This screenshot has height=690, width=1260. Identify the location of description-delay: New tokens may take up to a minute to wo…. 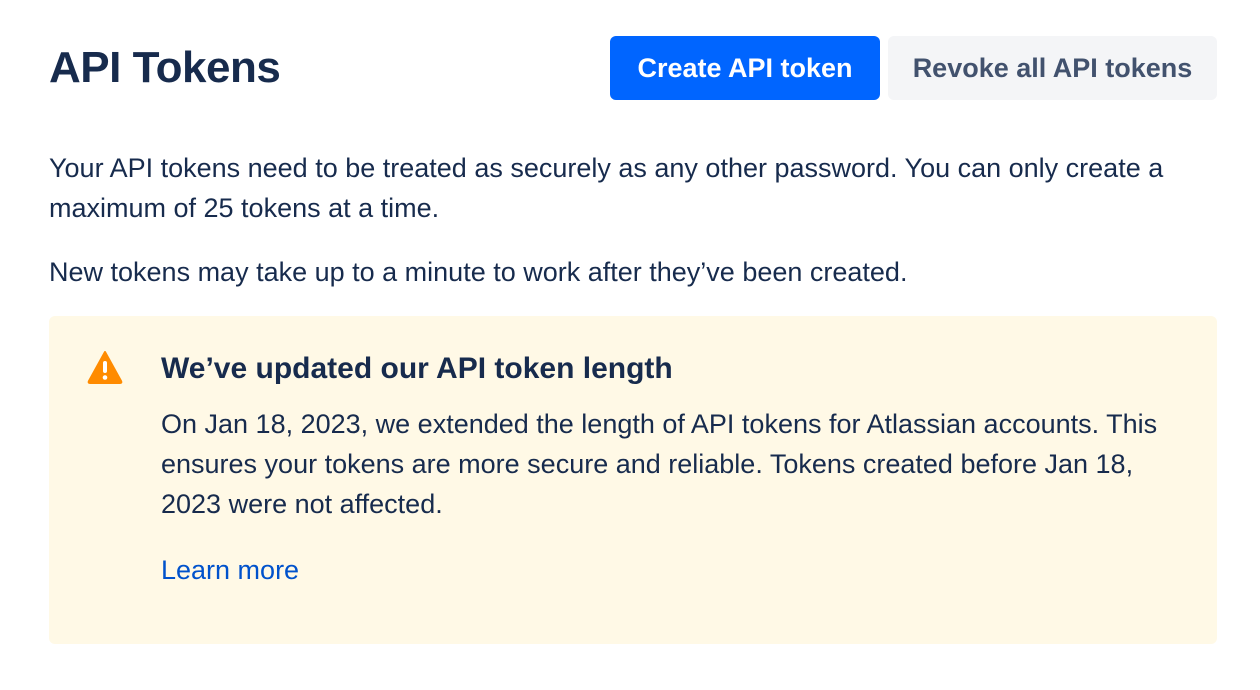
(478, 272).